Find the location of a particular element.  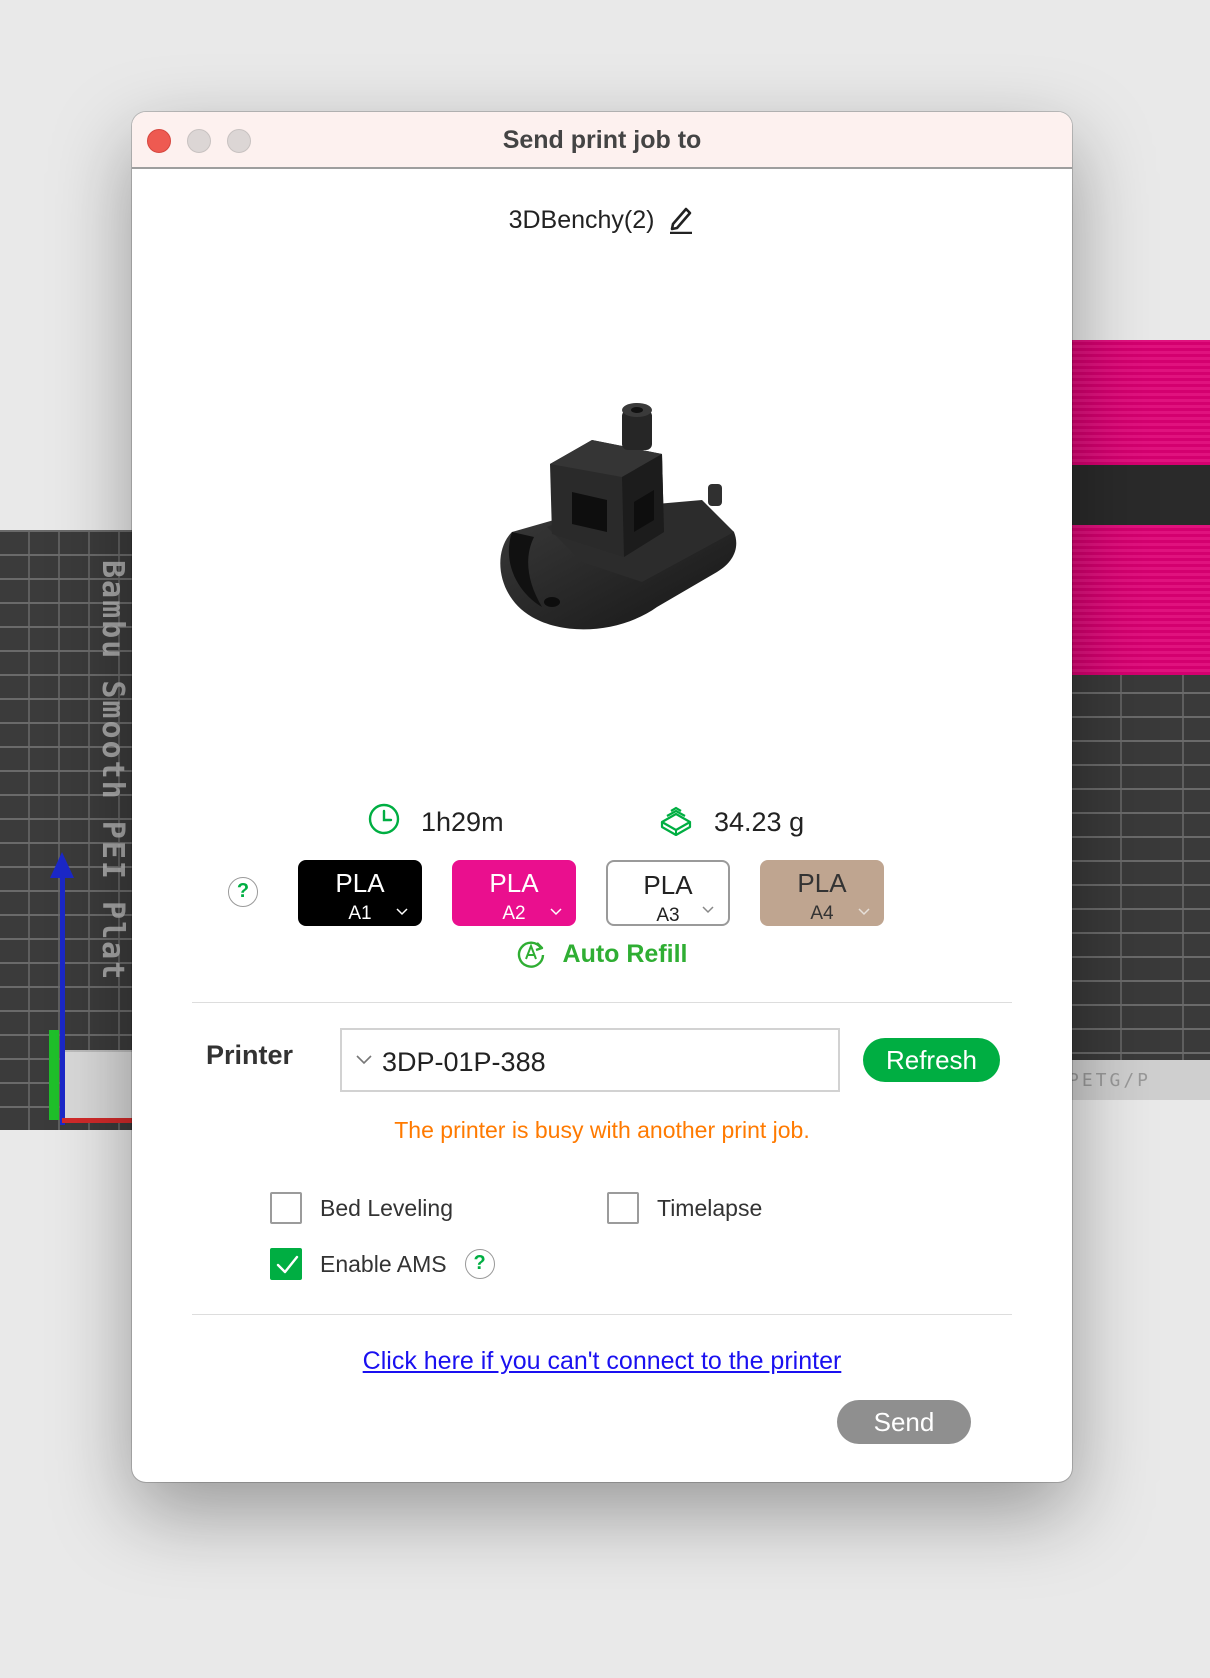

enable-ams-checkbox is located at coordinates (286, 1264).